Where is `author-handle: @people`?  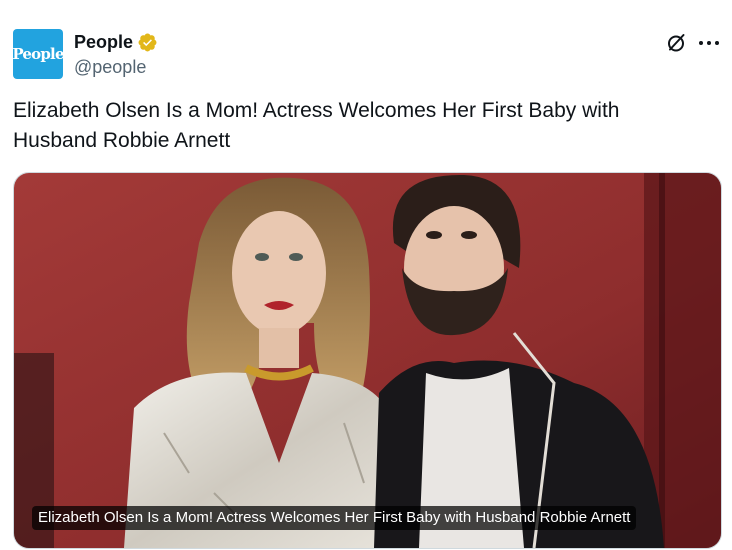 author-handle: @people is located at coordinates (110, 67).